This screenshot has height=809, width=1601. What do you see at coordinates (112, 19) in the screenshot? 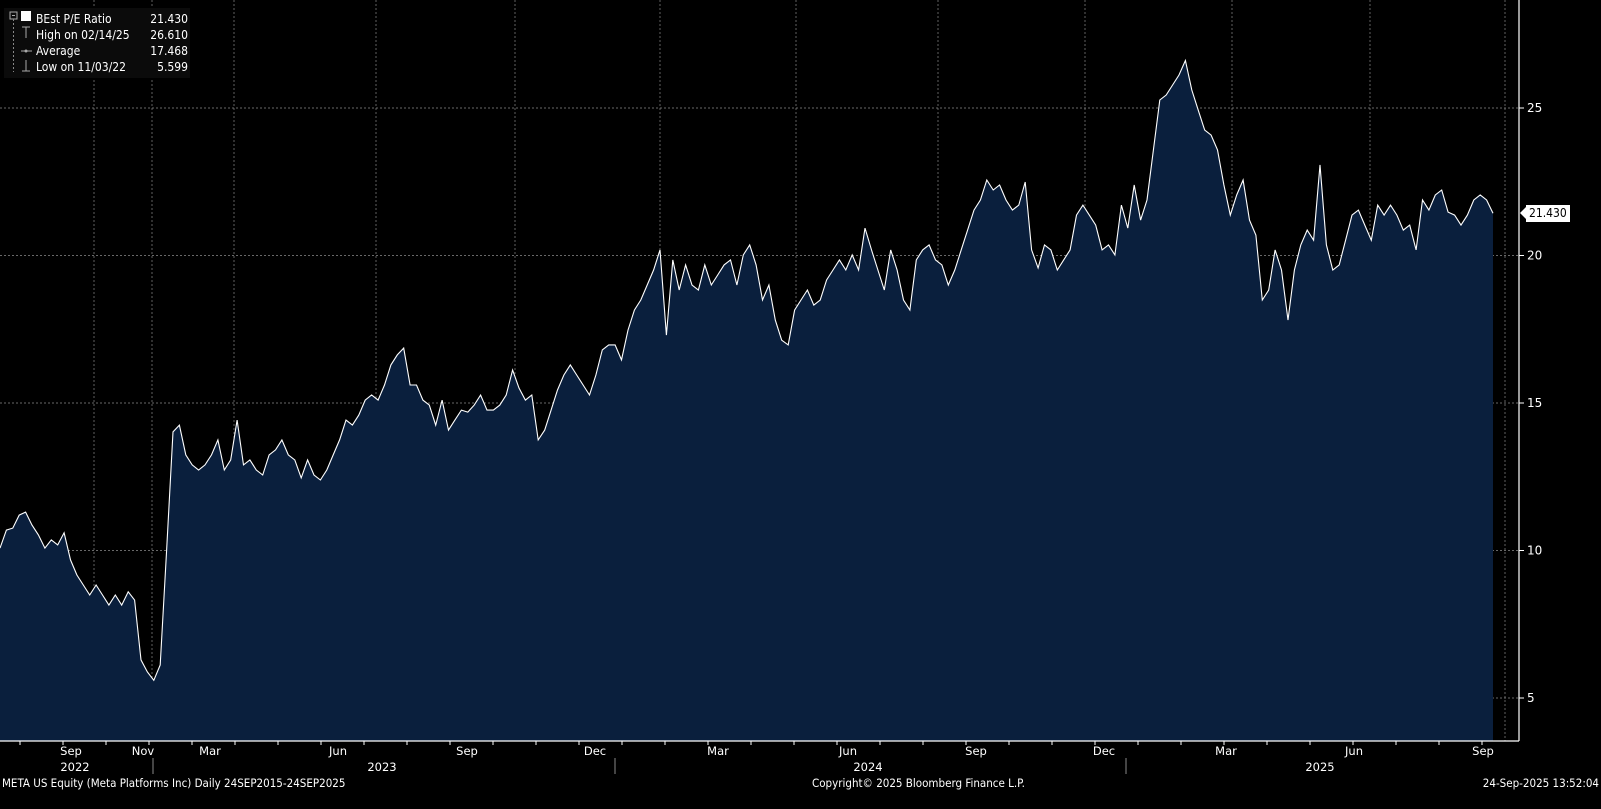
I see `legend-series: BEst P/E Ratio 21.430` at bounding box center [112, 19].